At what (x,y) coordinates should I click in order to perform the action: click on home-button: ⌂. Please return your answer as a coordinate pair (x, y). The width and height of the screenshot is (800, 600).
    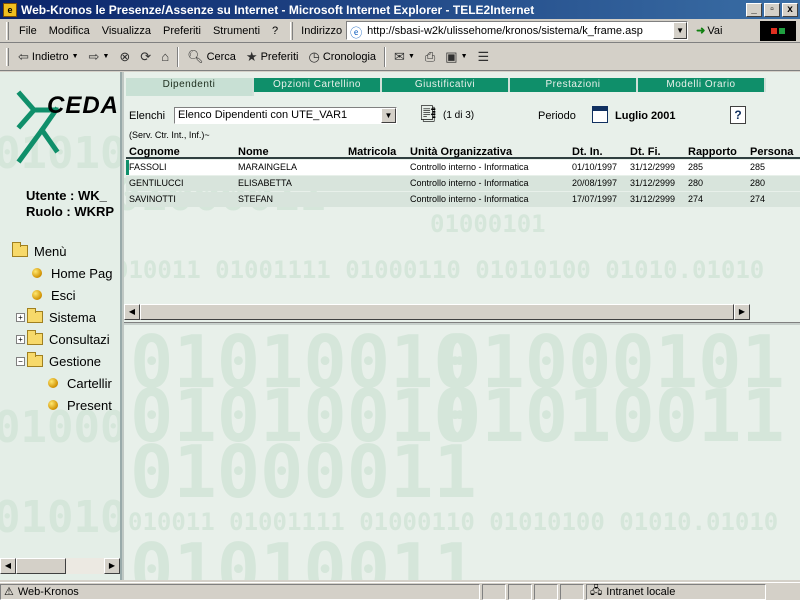
    Looking at the image, I should click on (165, 57).